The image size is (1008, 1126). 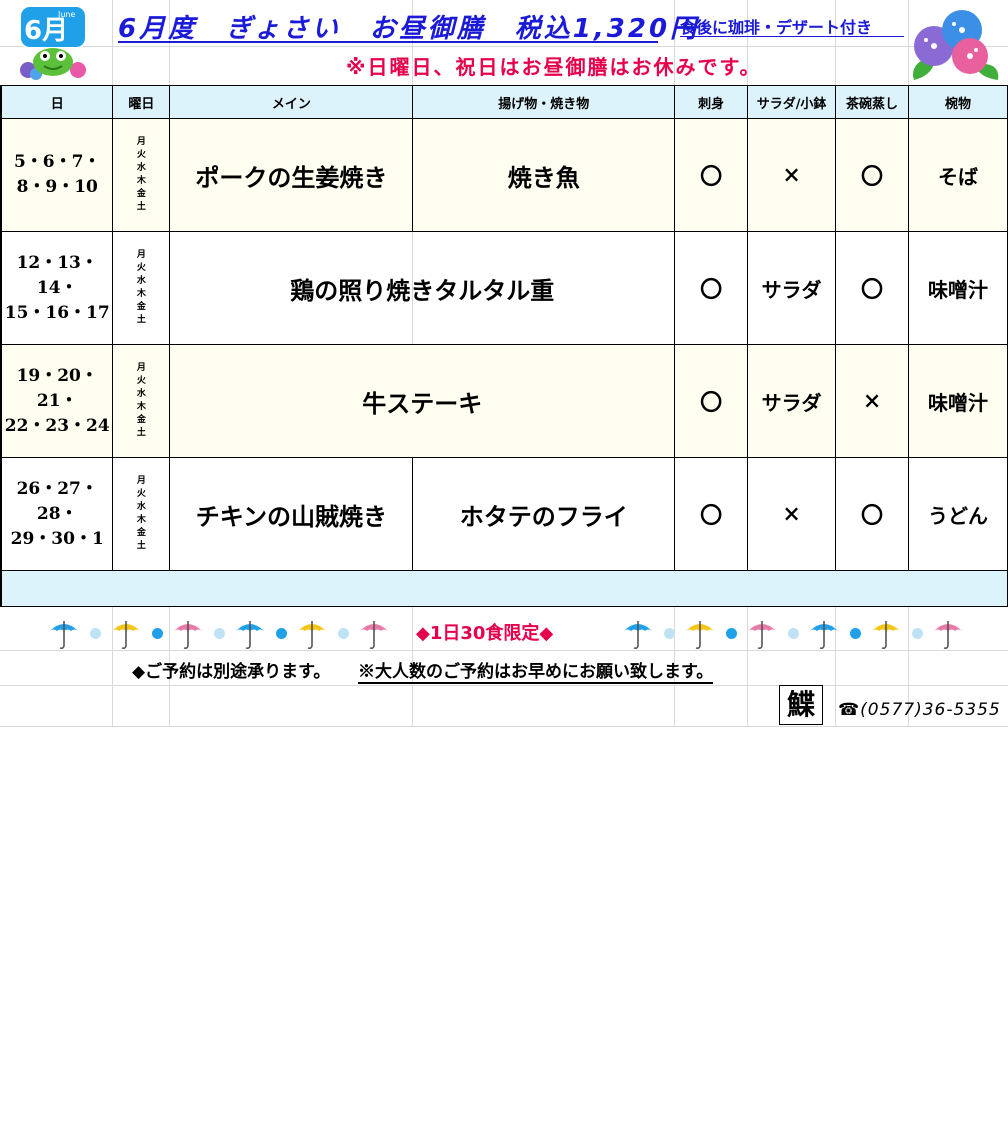 What do you see at coordinates (958, 102) in the screenshot?
I see `col-header-soup: 椀物` at bounding box center [958, 102].